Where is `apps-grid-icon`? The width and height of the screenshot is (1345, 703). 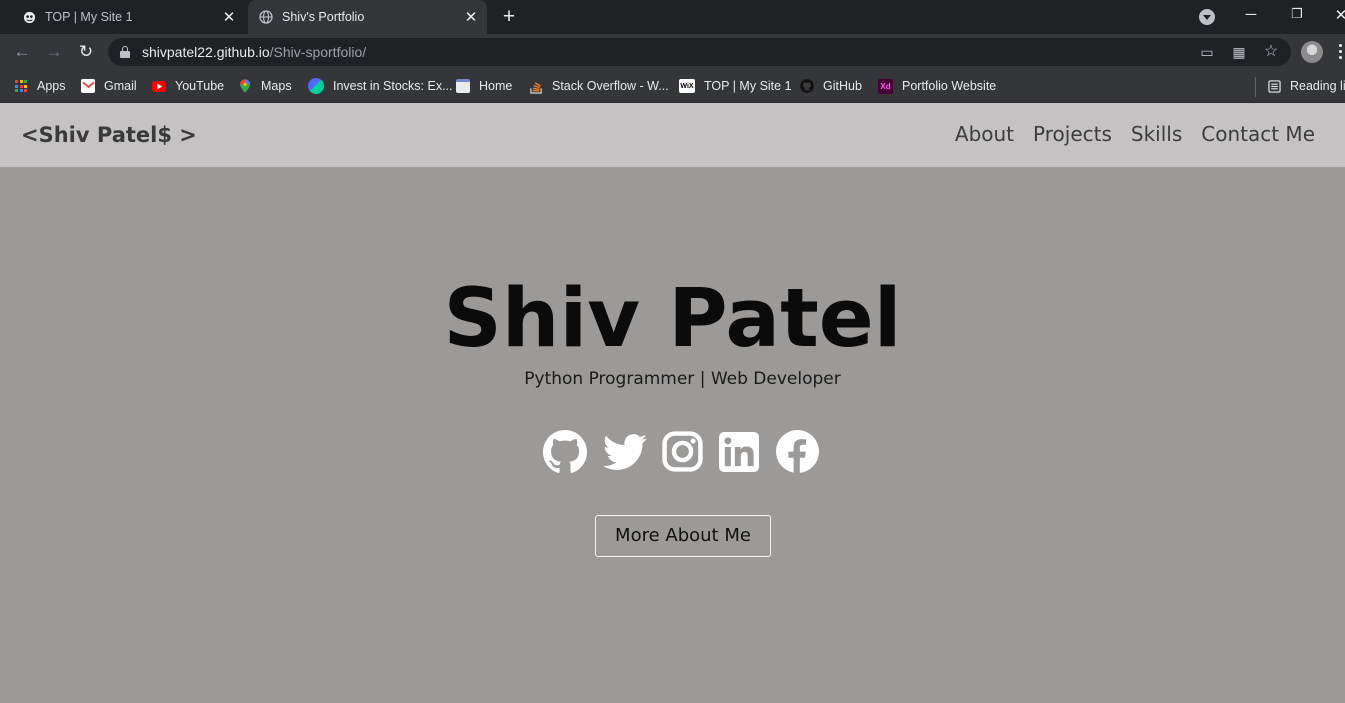 apps-grid-icon is located at coordinates (21, 86).